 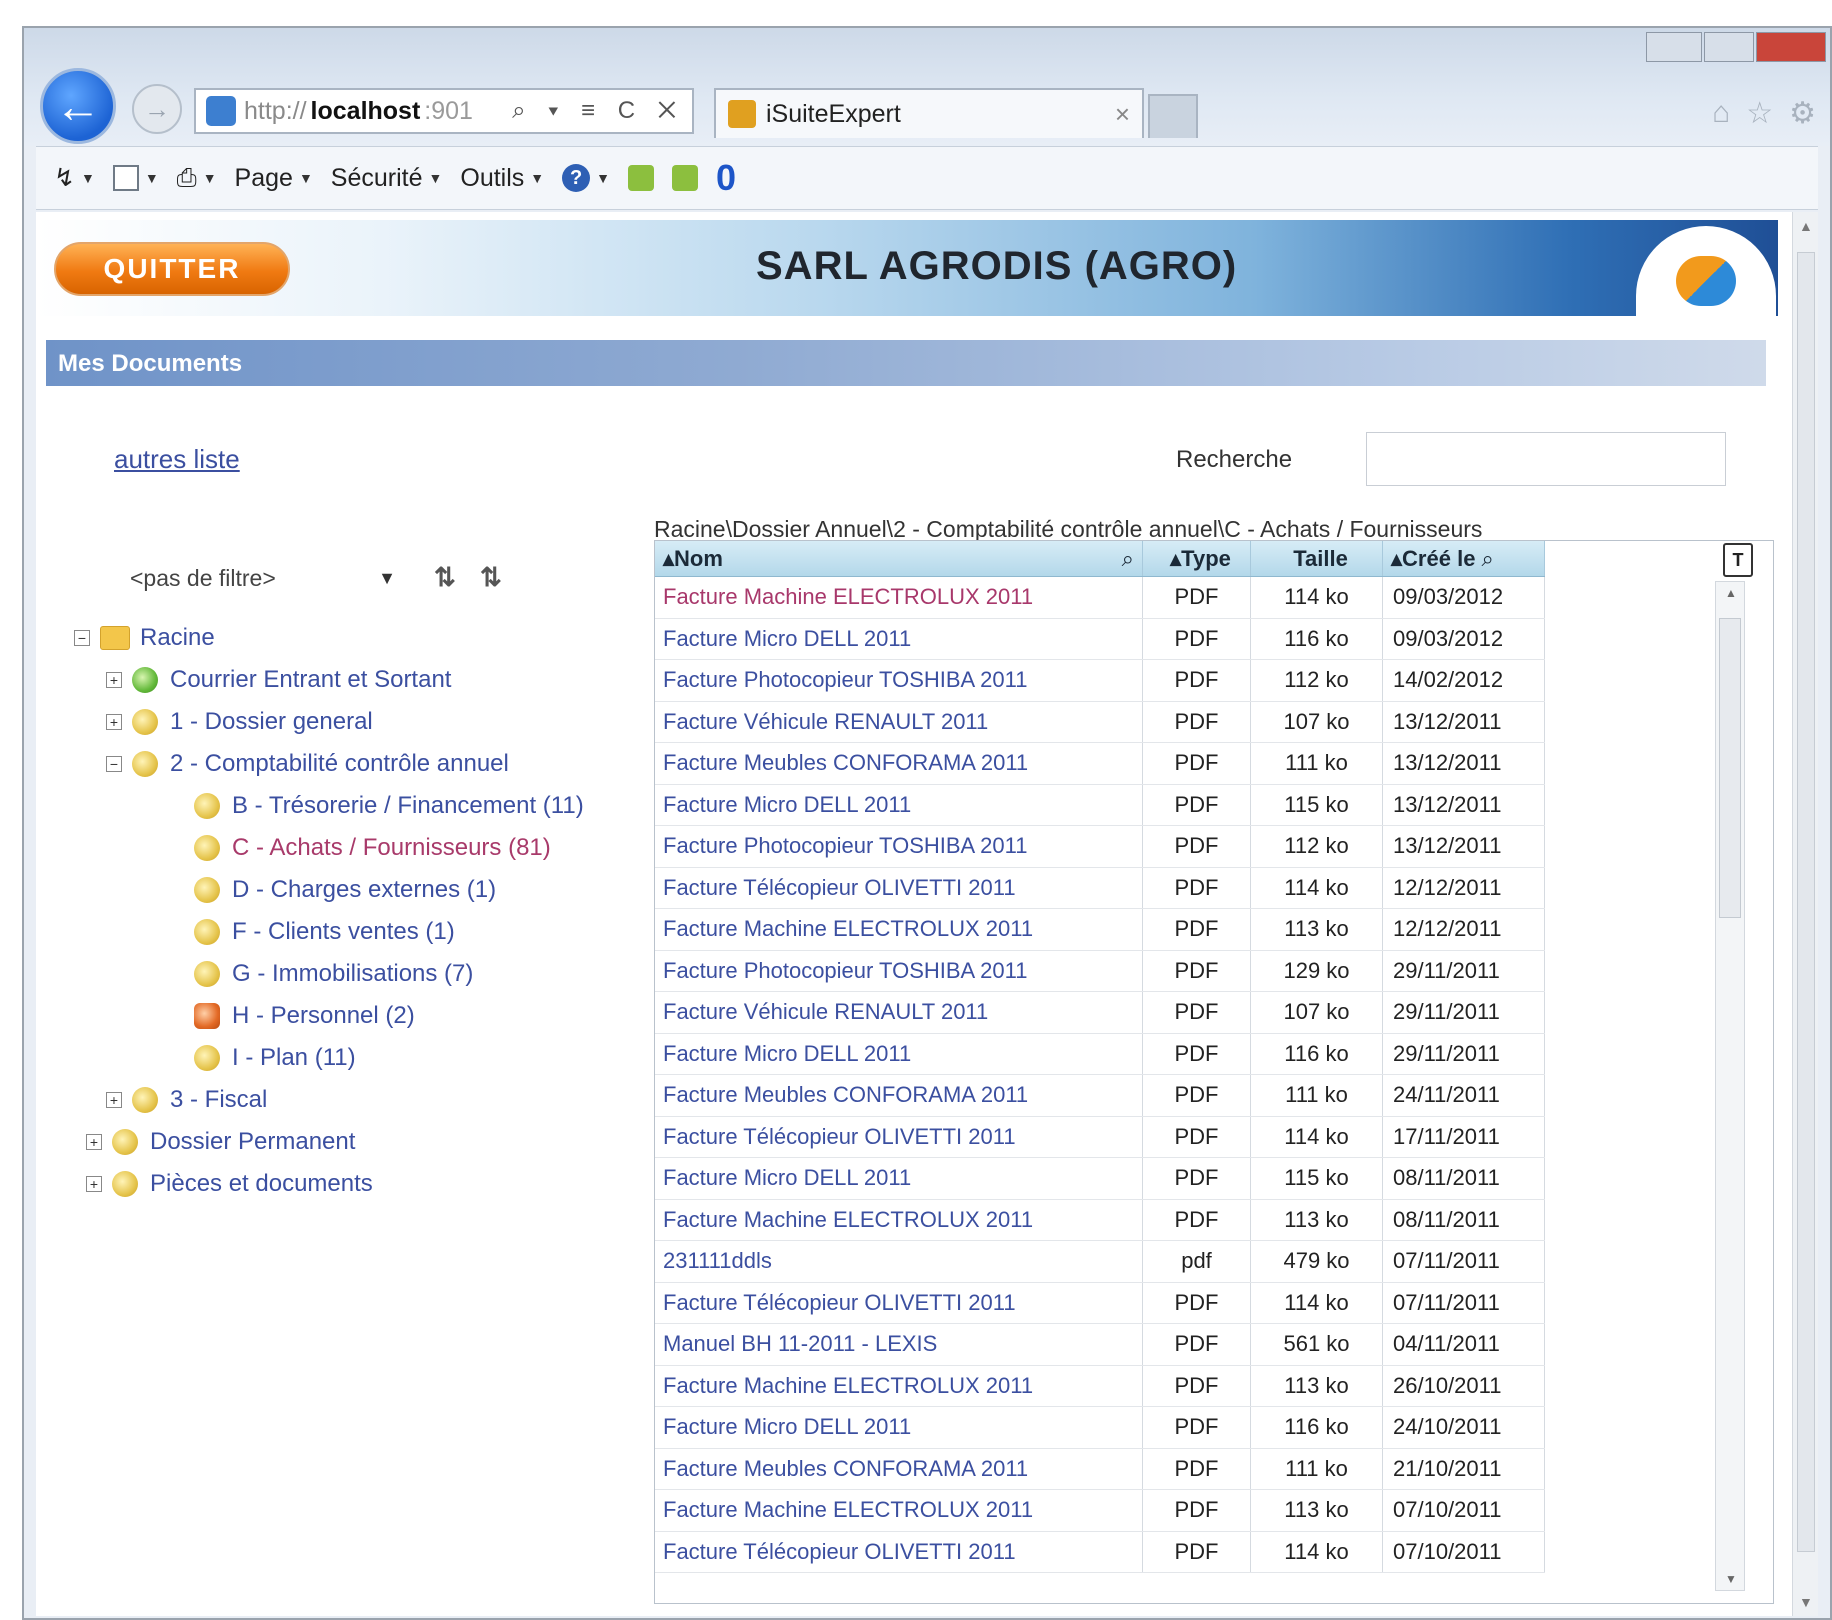 I want to click on tree-node-comptabilite: − 2 - Comptabilité contrôle annuel, so click(x=307, y=764).